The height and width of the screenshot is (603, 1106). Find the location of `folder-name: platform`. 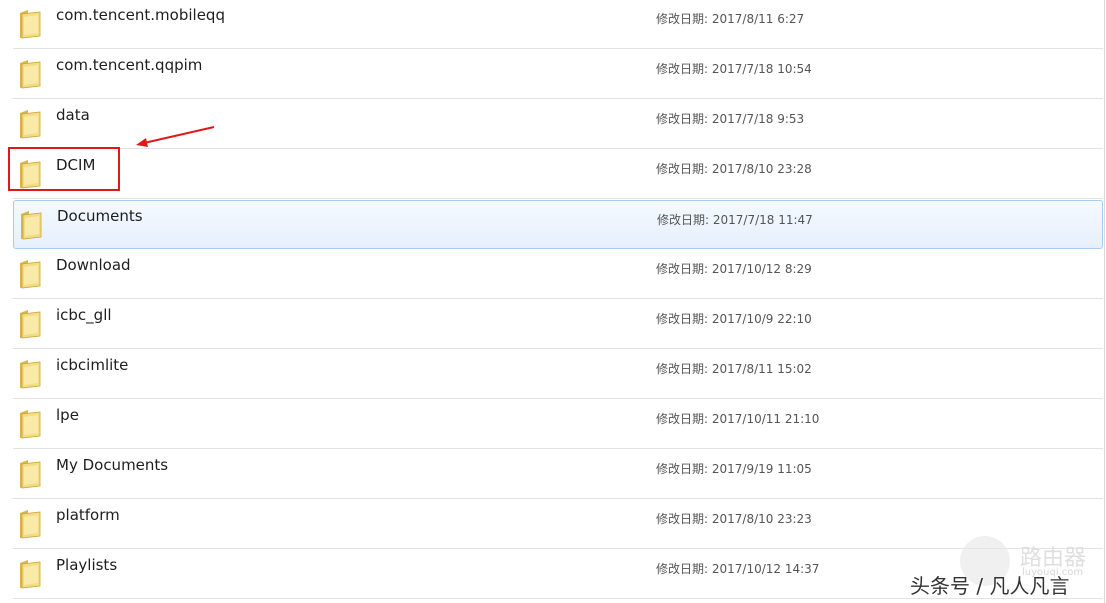

folder-name: platform is located at coordinates (88, 515).